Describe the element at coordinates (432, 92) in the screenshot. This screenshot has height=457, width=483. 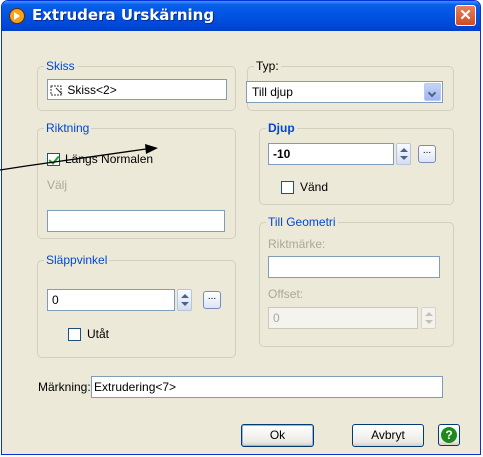
I see `chevron-down-icon` at that location.